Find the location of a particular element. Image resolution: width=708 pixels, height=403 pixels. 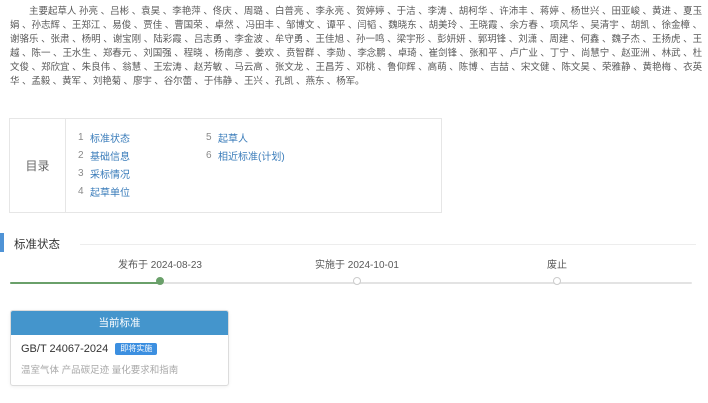

toc-item-number: 5 is located at coordinates (209, 137).